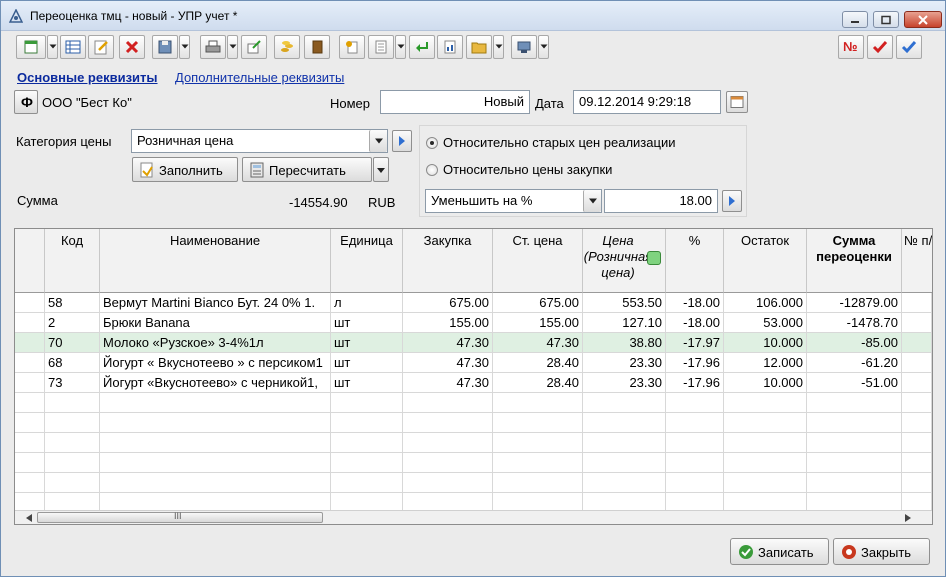  I want to click on column-header-old-price: Ст. цена, so click(538, 261).